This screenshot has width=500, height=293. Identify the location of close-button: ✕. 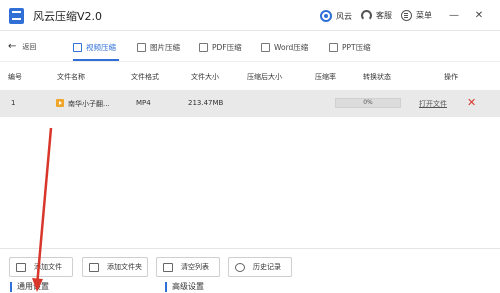
(479, 15).